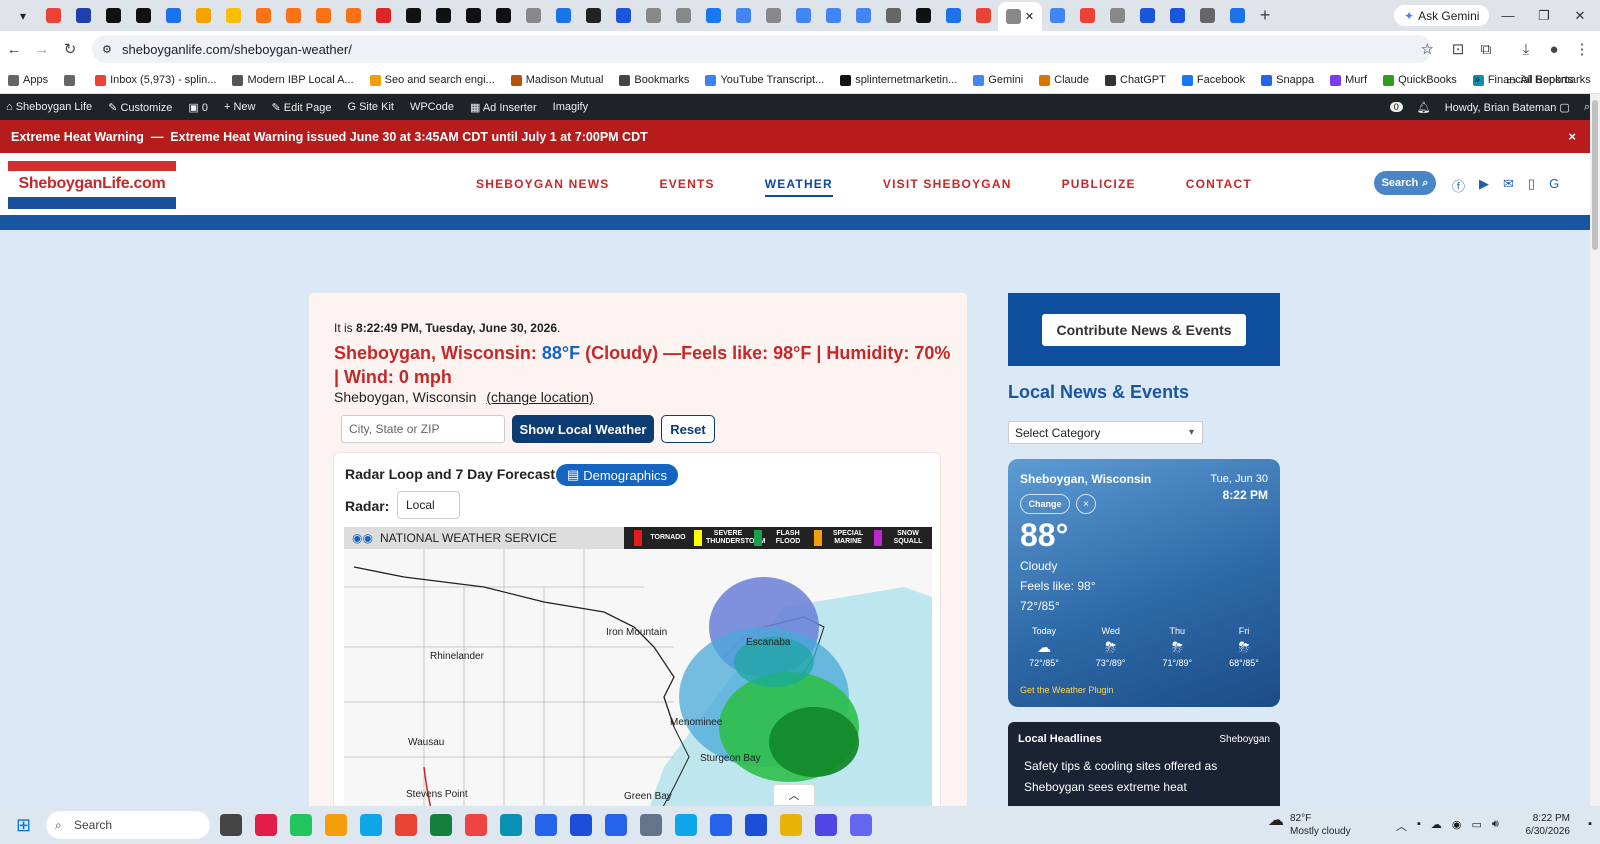 The height and width of the screenshot is (844, 1600). I want to click on bookmark-item: Snappa, so click(1287, 80).